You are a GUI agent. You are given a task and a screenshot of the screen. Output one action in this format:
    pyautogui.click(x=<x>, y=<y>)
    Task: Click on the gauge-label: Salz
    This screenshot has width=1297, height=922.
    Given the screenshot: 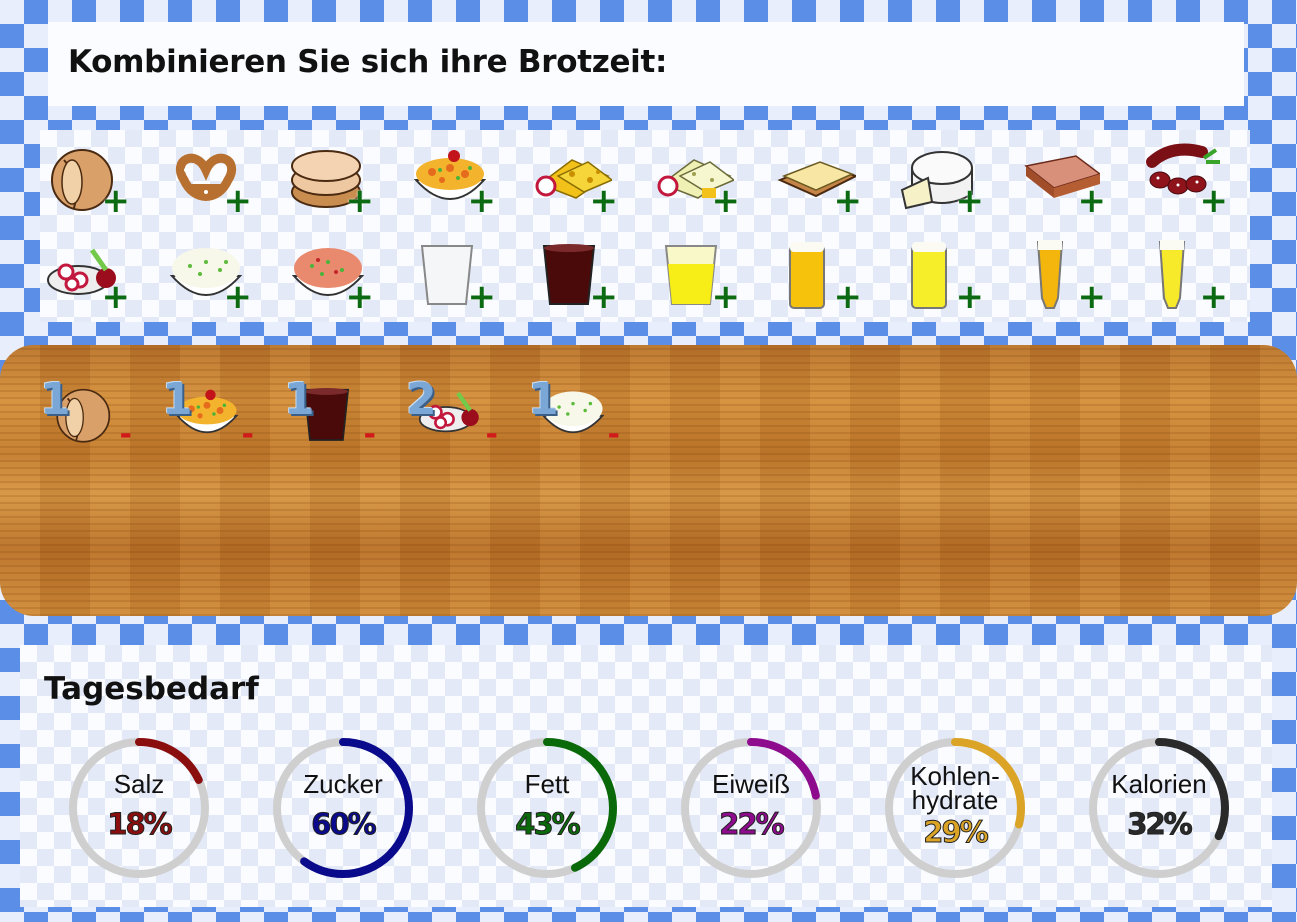 What is the action you would take?
    pyautogui.click(x=139, y=784)
    